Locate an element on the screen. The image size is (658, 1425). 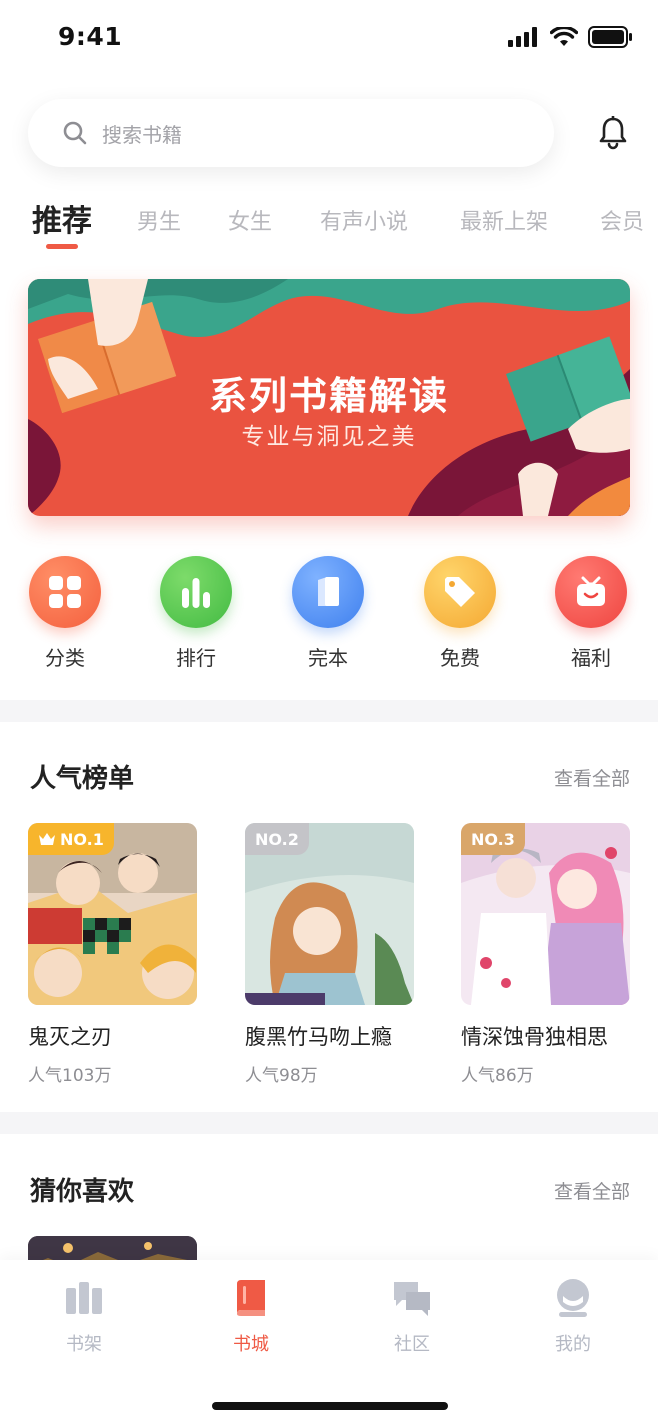
book-cover: NO.1 is located at coordinates (112, 914).